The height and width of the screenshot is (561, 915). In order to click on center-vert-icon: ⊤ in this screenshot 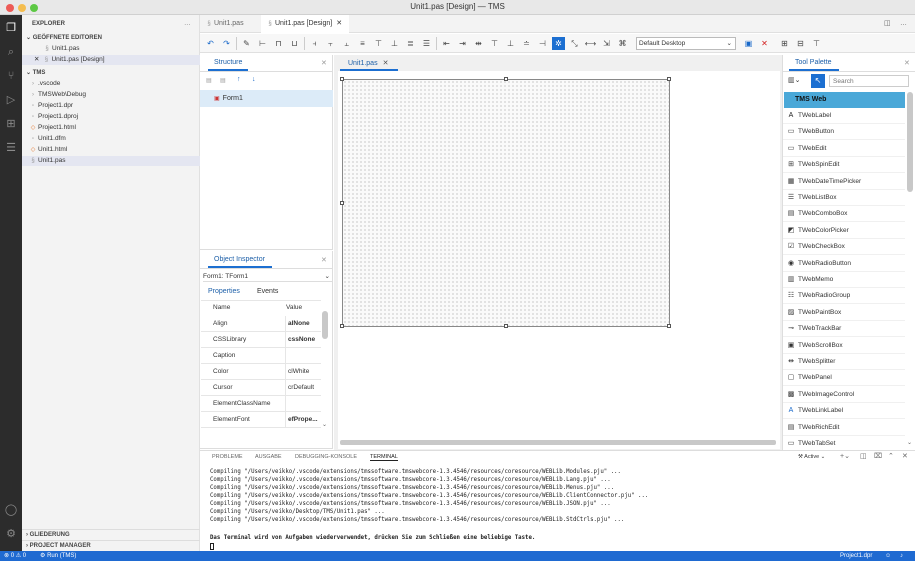, I will do `click(494, 43)`.